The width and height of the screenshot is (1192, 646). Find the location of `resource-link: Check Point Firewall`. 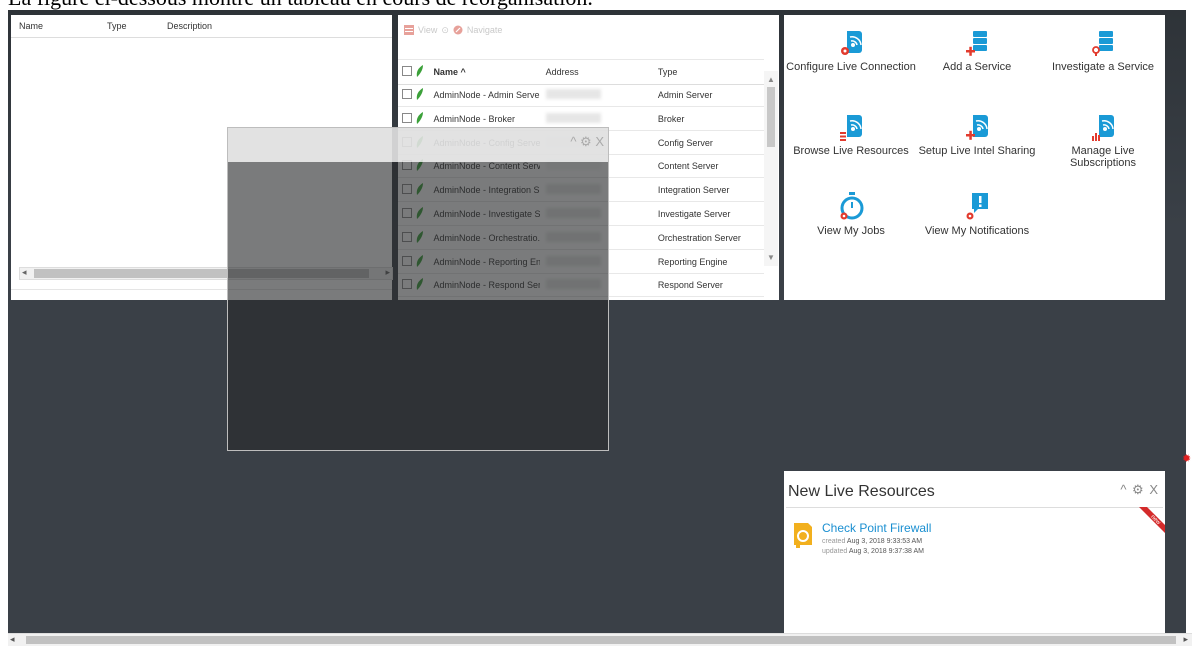

resource-link: Check Point Firewall is located at coordinates (876, 528).